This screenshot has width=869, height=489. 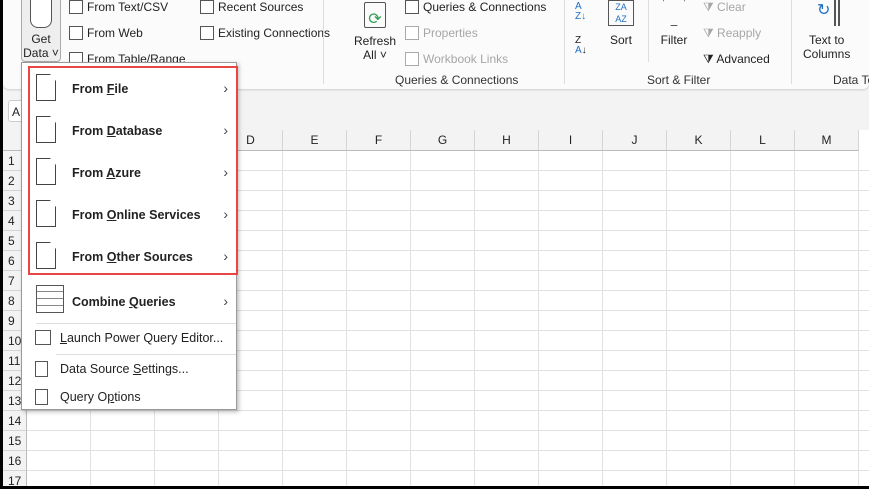 I want to click on sort-z-a-button: Z A↓, so click(x=581, y=46).